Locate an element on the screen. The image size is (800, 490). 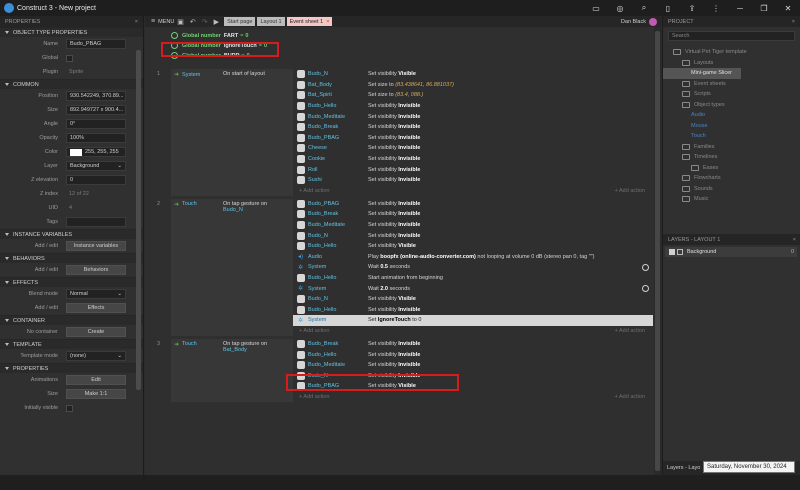
property-tags-field is located at coordinates (96, 222).